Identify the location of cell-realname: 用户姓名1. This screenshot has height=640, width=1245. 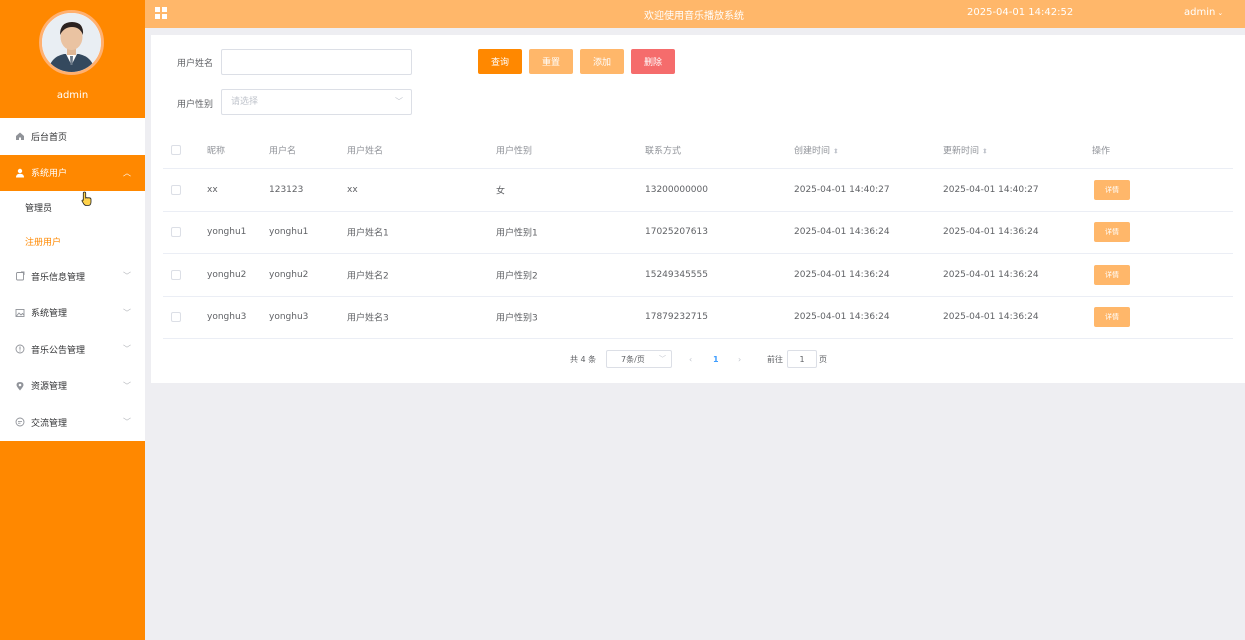
(368, 233).